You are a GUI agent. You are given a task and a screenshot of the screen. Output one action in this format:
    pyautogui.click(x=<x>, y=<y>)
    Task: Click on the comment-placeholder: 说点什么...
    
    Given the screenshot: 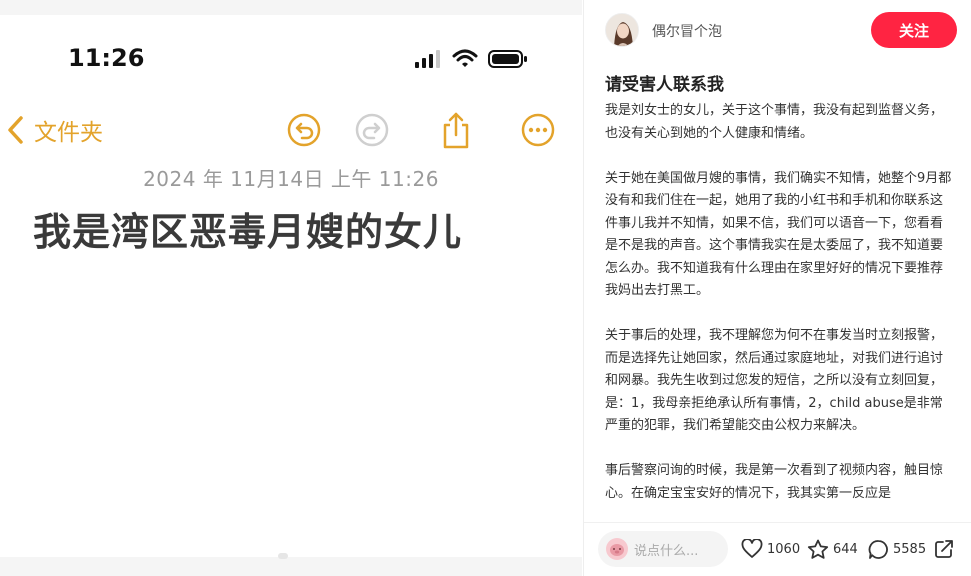 What is the action you would take?
    pyautogui.click(x=666, y=551)
    